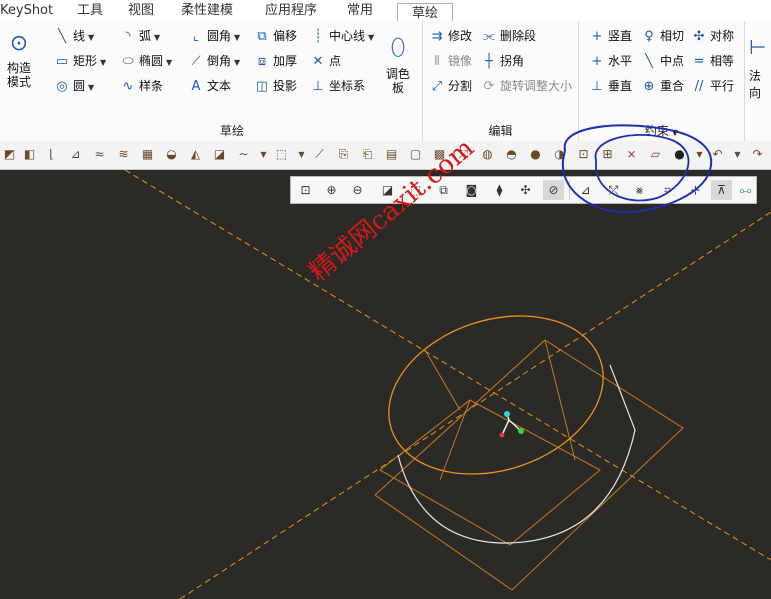 The image size is (771, 599). I want to click on measure-icon: ⟋, so click(319, 154).